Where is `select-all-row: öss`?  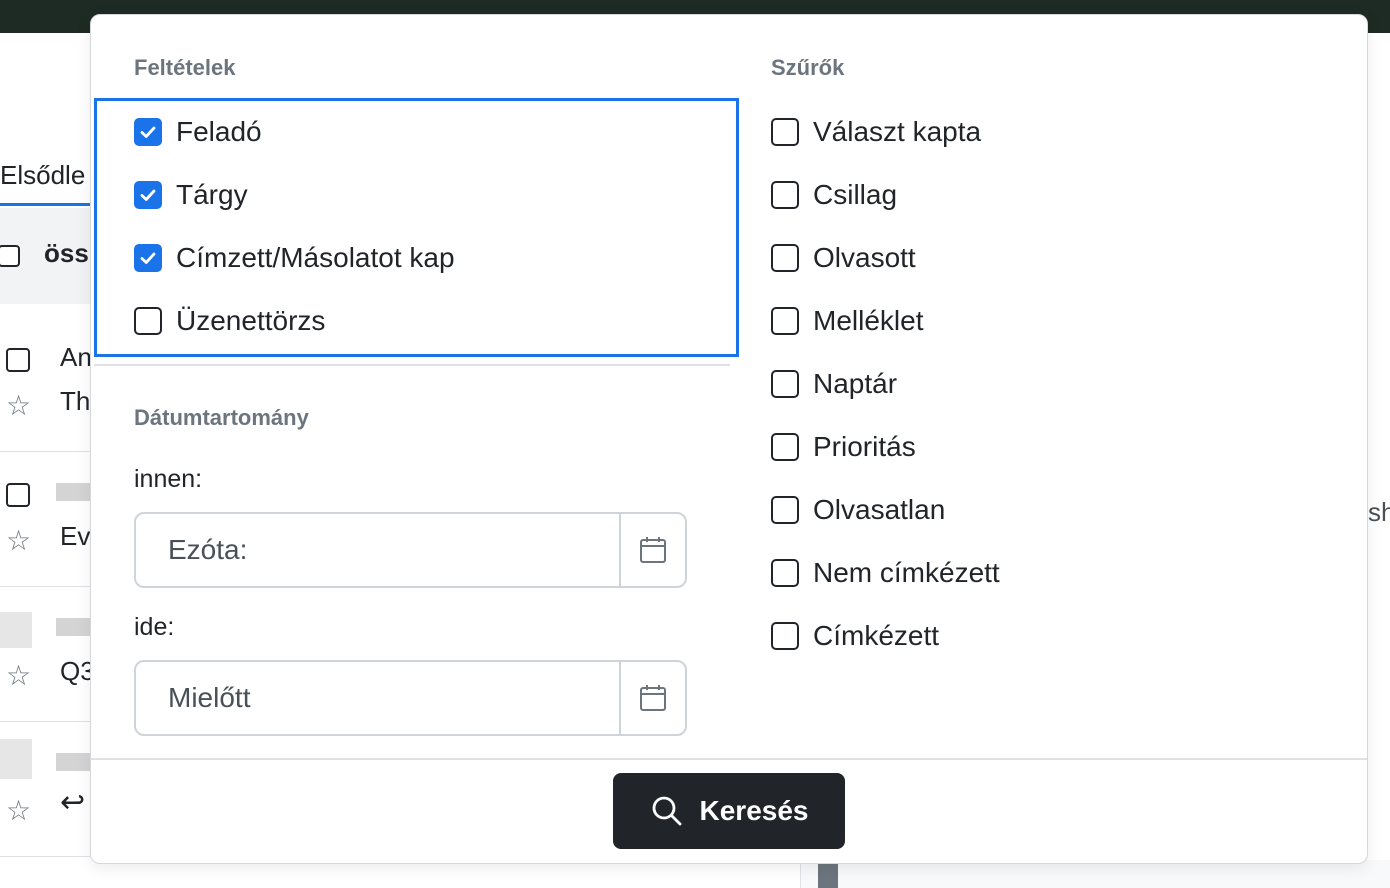 select-all-row: öss is located at coordinates (46, 256).